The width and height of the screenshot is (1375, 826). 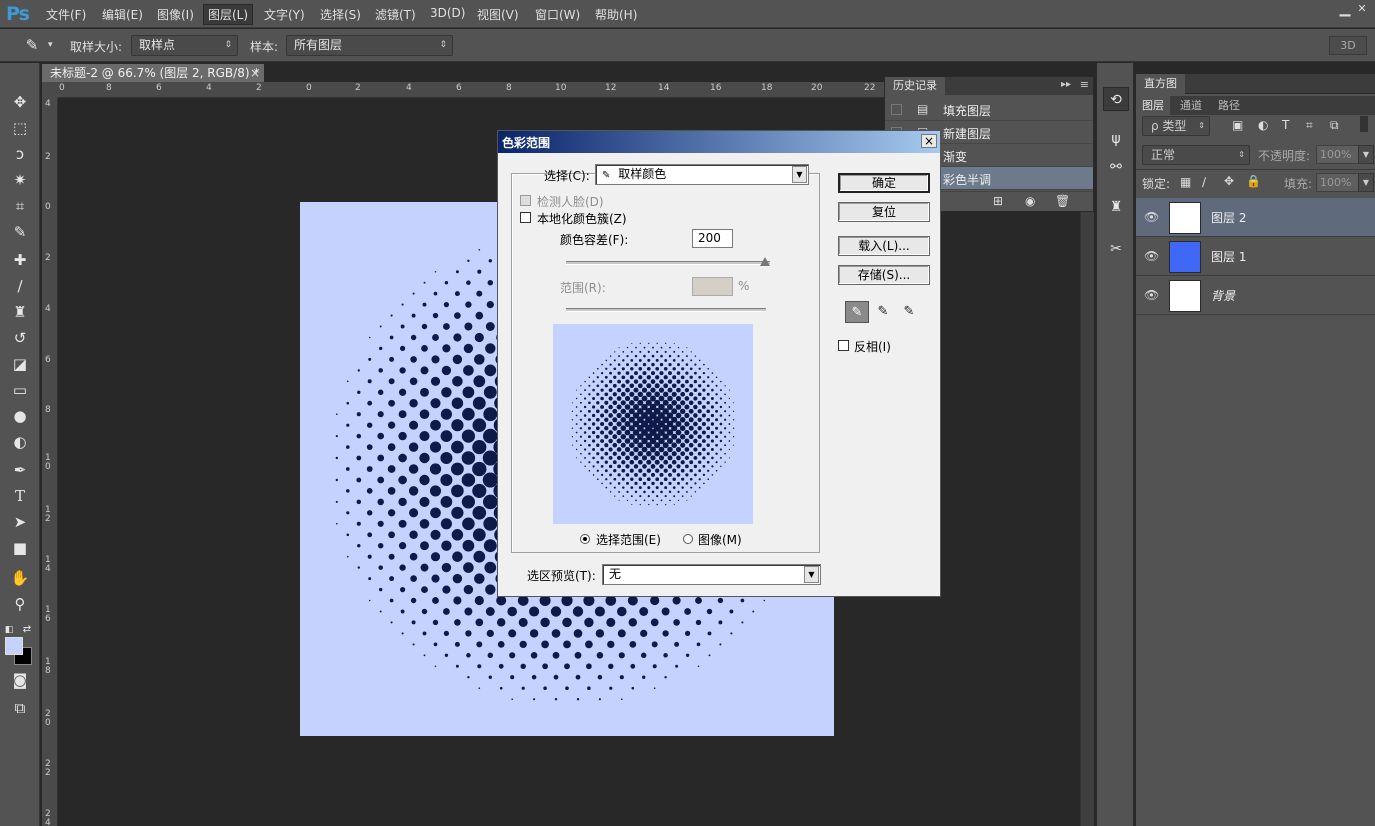 What do you see at coordinates (1160, 84) in the screenshot?
I see `histogram-panel-title: 直方图` at bounding box center [1160, 84].